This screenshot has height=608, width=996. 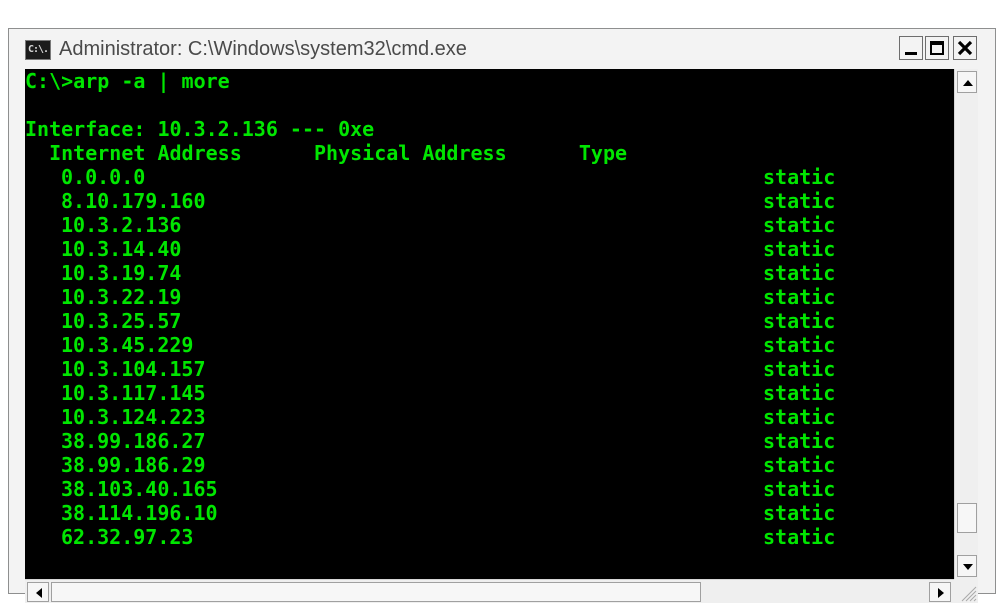 What do you see at coordinates (489, 465) in the screenshot?
I see `arp-entry-row: 38.99.186.29 static` at bounding box center [489, 465].